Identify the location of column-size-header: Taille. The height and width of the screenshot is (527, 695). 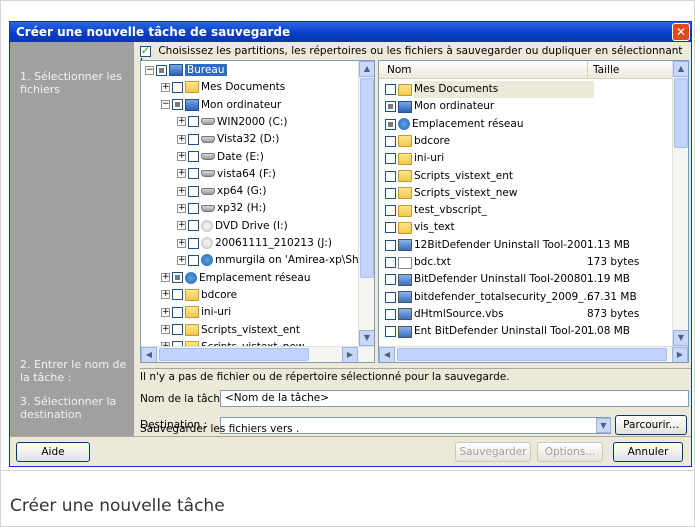
(606, 70).